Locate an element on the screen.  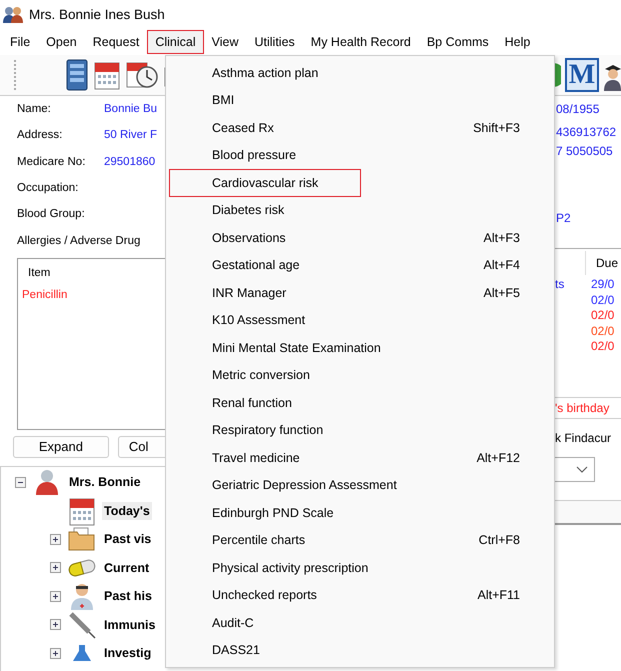
tree-item: Mrs. Bonnie is located at coordinates (105, 482).